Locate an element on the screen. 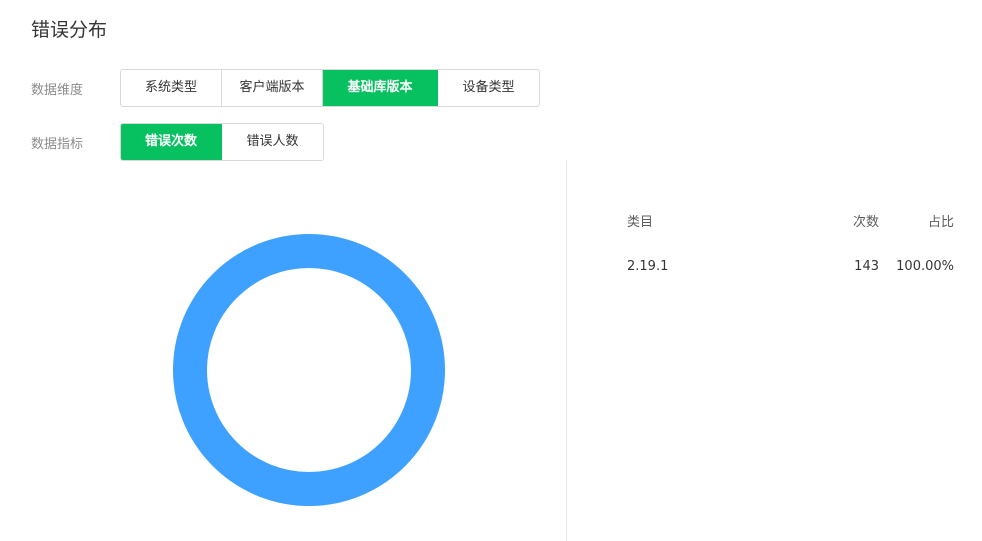 Image resolution: width=982 pixels, height=541 pixels. table-header-row: 类目 次数 占比 is located at coordinates (790, 220).